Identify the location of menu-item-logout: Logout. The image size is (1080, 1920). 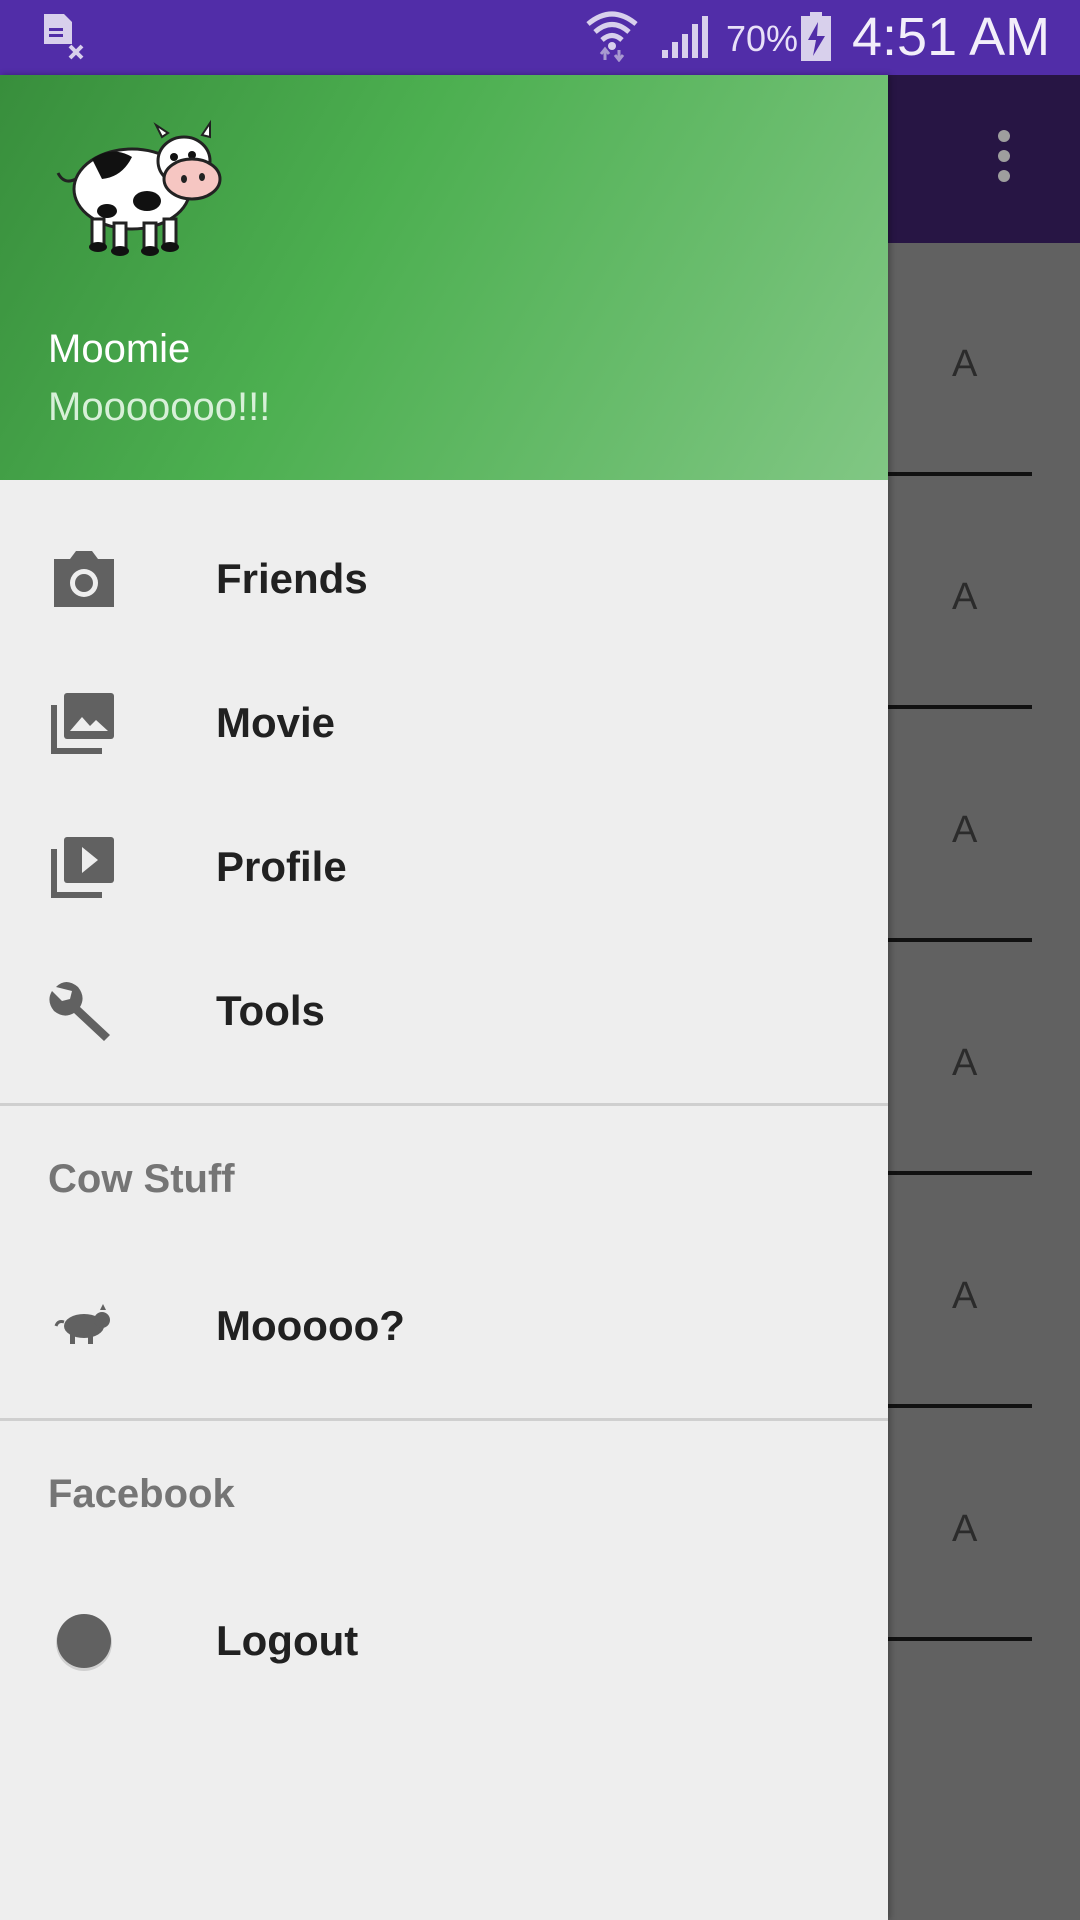
(444, 1639).